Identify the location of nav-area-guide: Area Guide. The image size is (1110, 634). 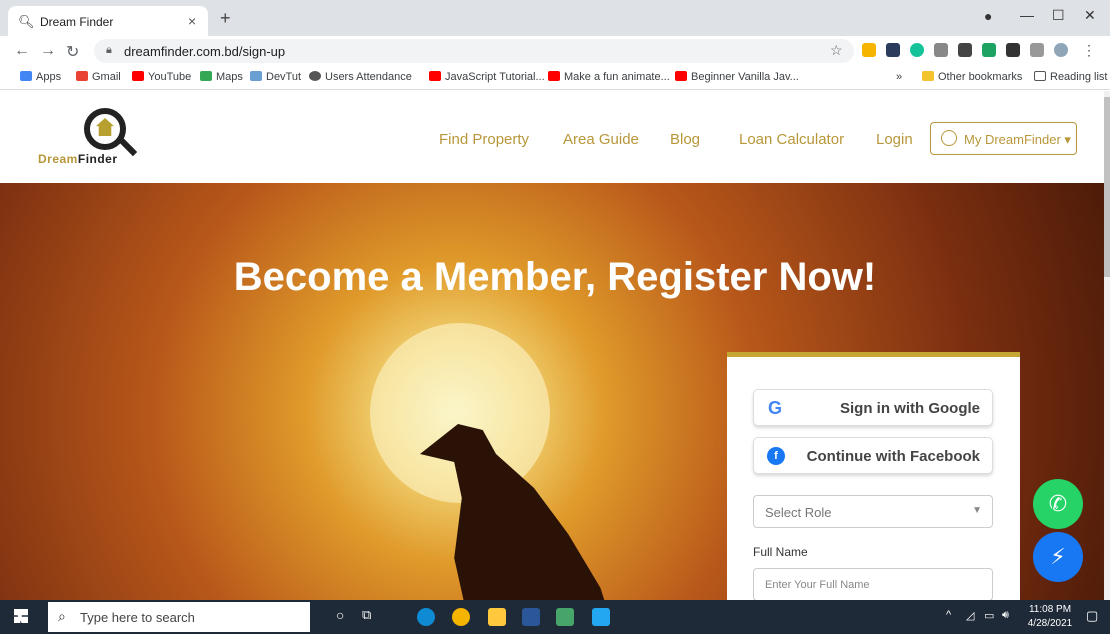
(601, 139).